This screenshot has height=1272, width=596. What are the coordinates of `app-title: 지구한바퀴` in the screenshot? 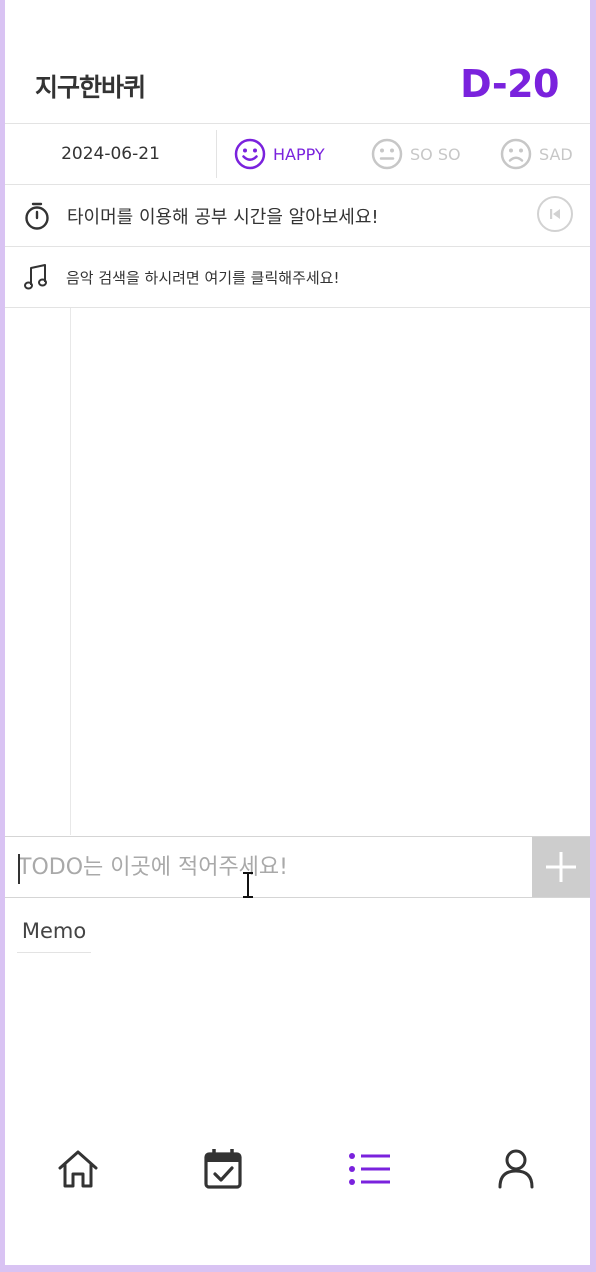 It's located at (90, 87).